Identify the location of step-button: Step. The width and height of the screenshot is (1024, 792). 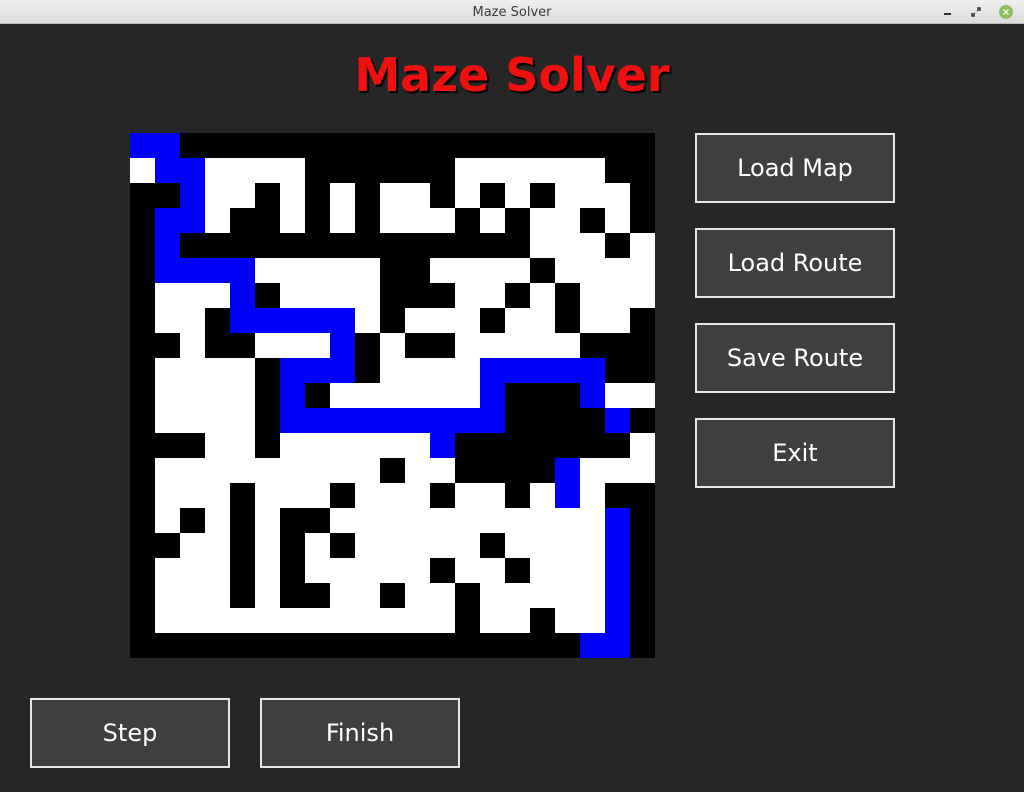
(130, 733).